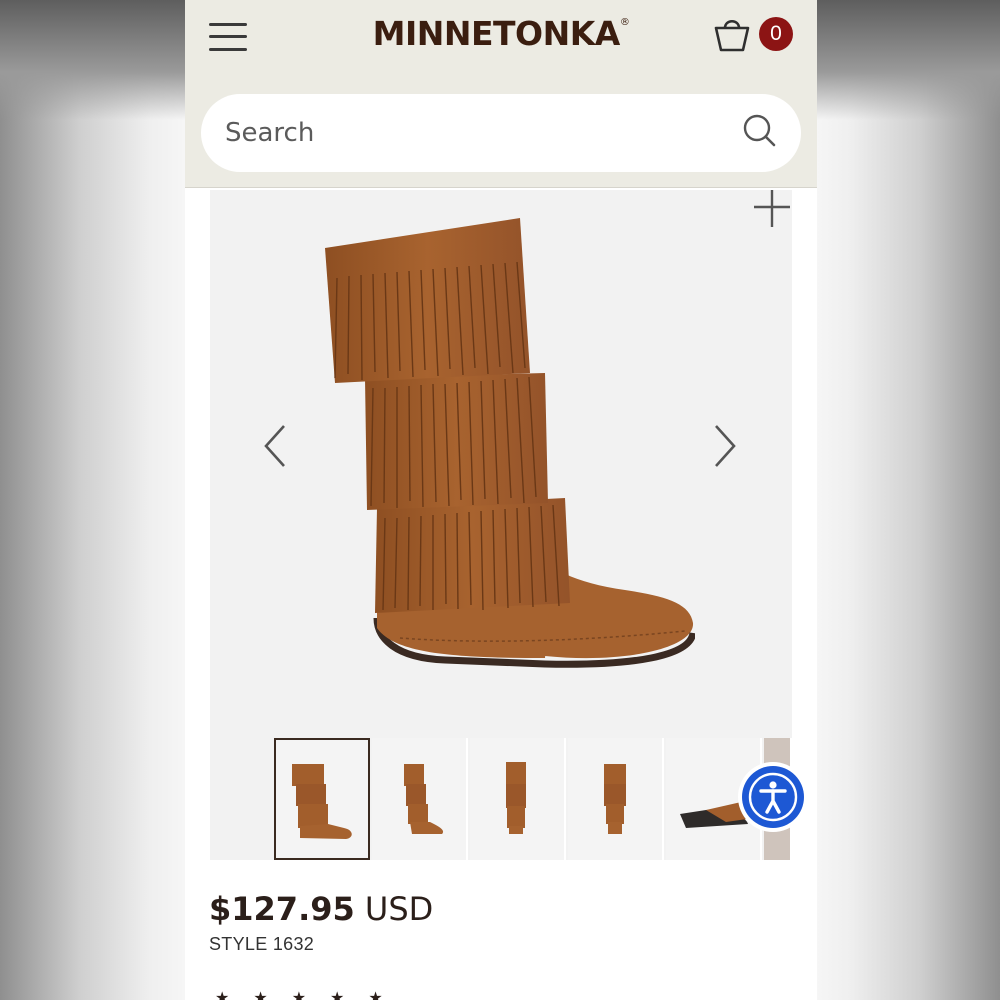 The height and width of the screenshot is (1000, 1000). Describe the element at coordinates (282, 909) in the screenshot. I see `price-amount: $127.95` at that location.